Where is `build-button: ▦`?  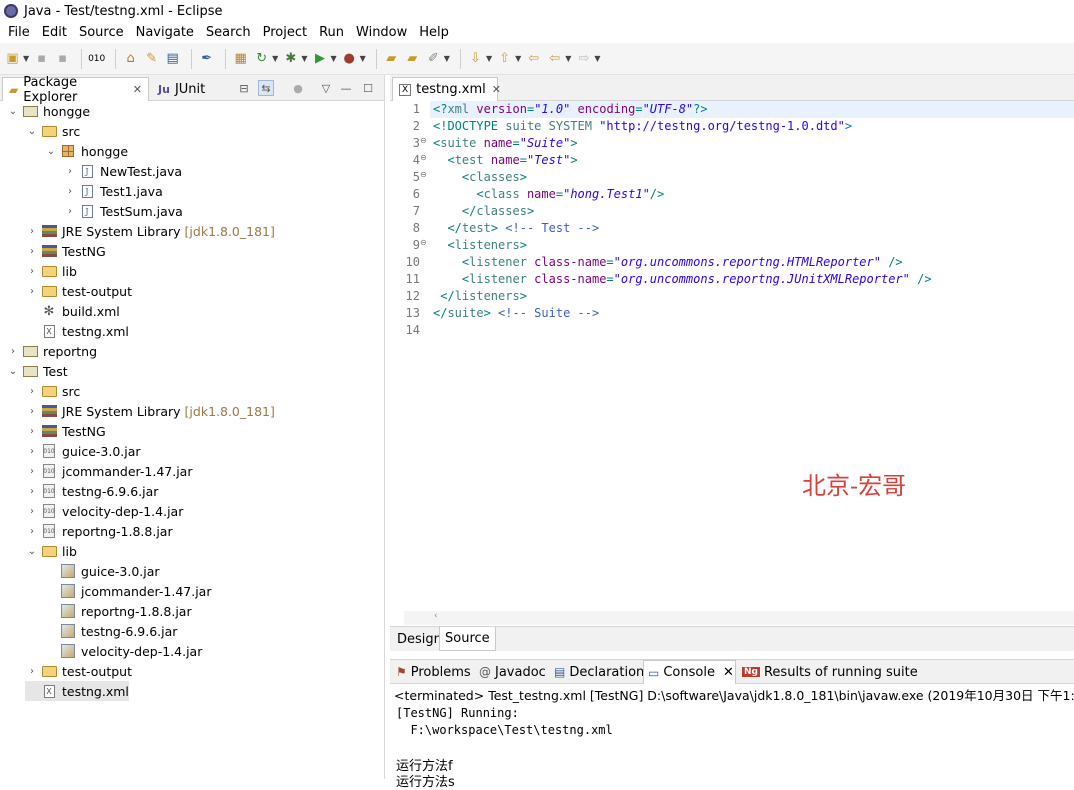
build-button: ▦ is located at coordinates (240, 59).